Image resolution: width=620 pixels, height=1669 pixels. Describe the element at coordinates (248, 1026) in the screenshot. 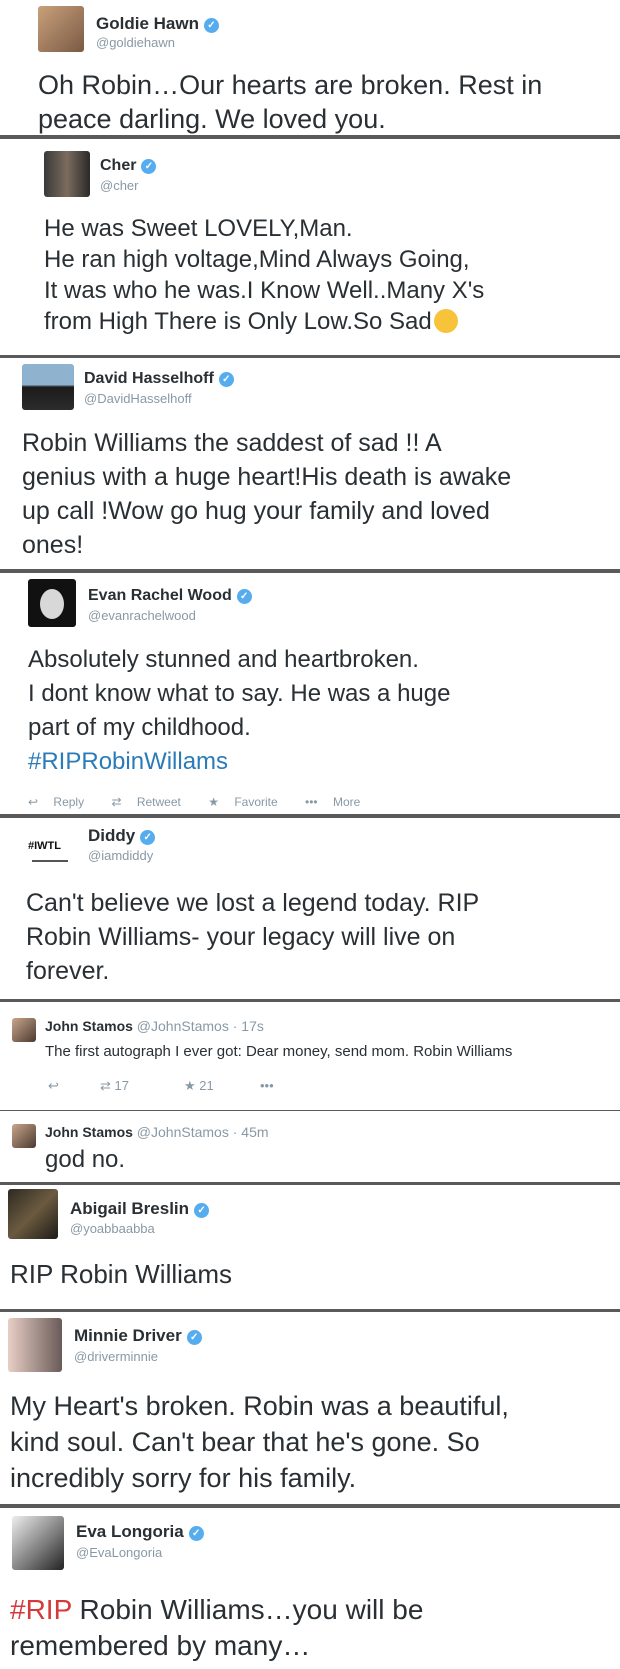

I see `tweet-time: · 17s` at that location.